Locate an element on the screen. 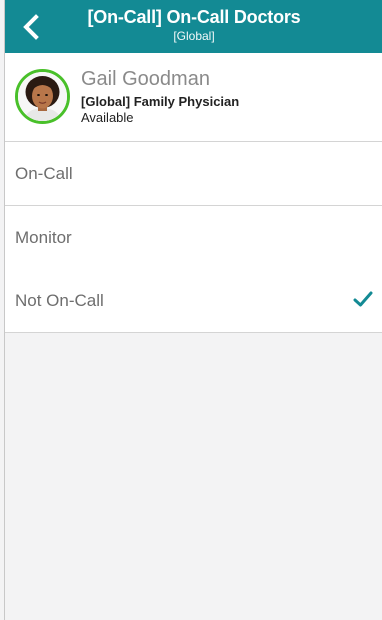 The image size is (382, 620). availability-status: Available is located at coordinates (107, 117).